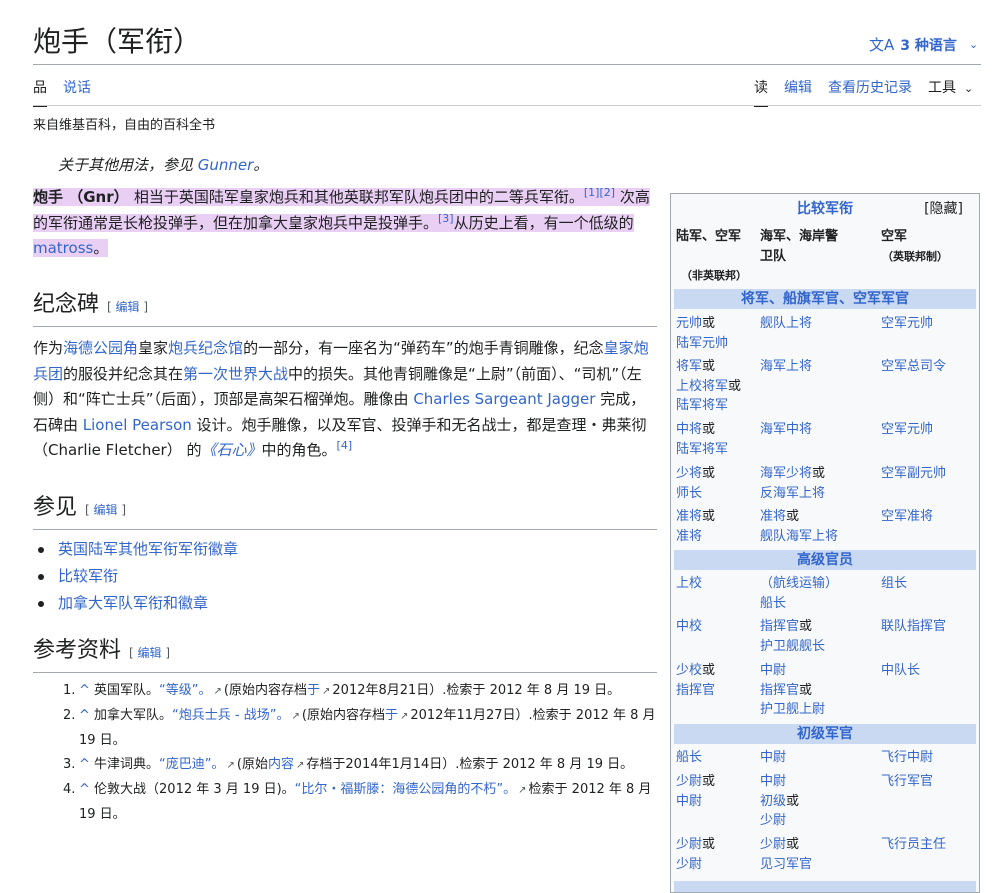 The width and height of the screenshot is (1002, 893). Describe the element at coordinates (786, 473) in the screenshot. I see `rank-link: 海军少将` at that location.